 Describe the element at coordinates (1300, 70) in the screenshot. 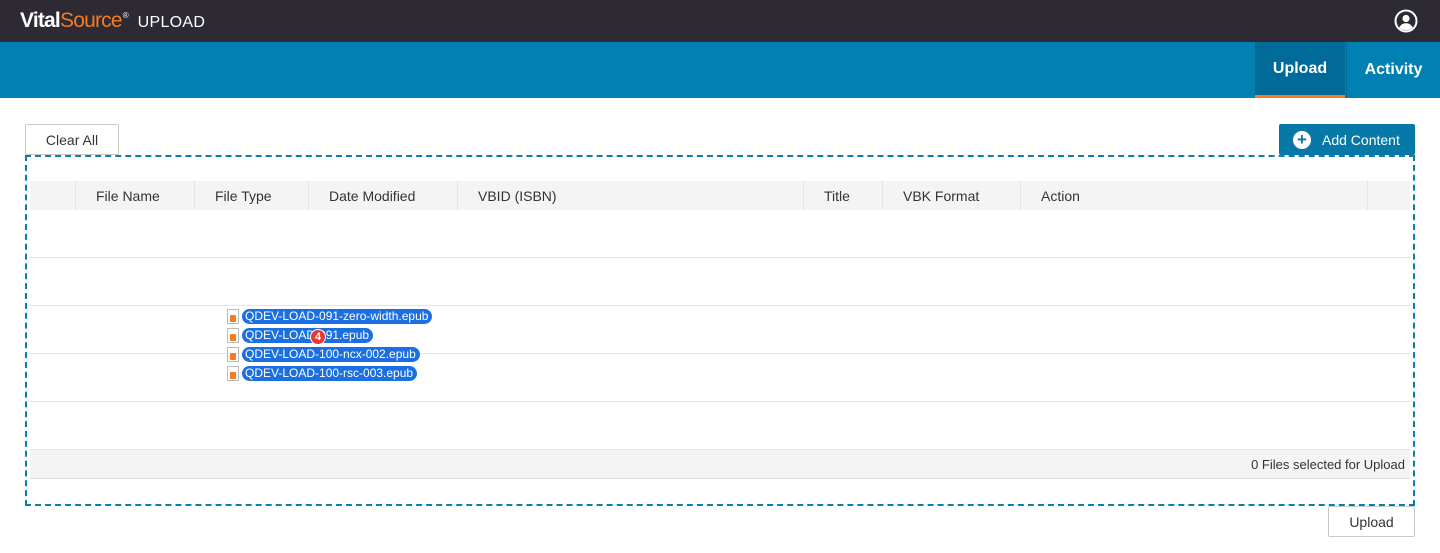

I see `tab-upload: Upload` at that location.